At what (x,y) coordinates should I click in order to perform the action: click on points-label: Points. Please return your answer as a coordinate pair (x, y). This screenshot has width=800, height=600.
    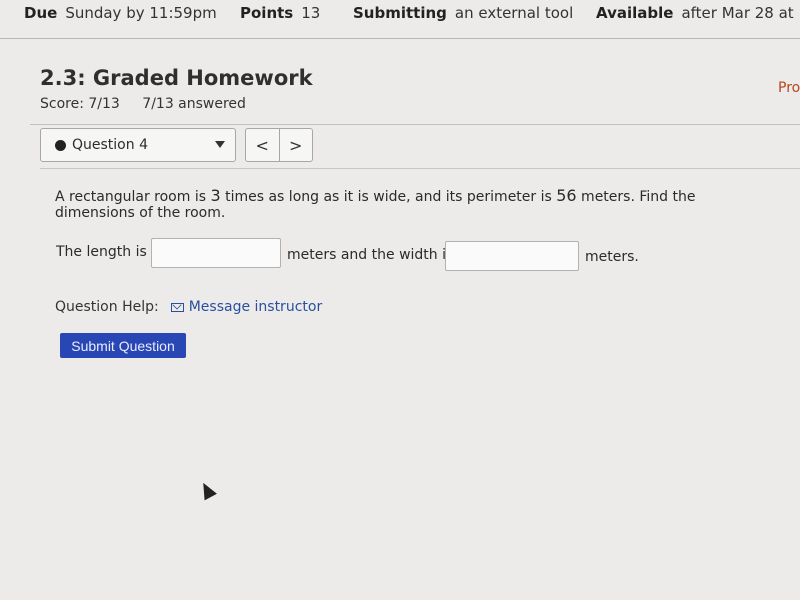
    Looking at the image, I should click on (267, 13).